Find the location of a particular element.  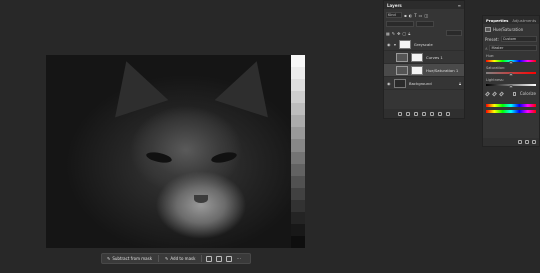

subtract-from-mask-label: Subtract from mask is located at coordinates (132, 258).